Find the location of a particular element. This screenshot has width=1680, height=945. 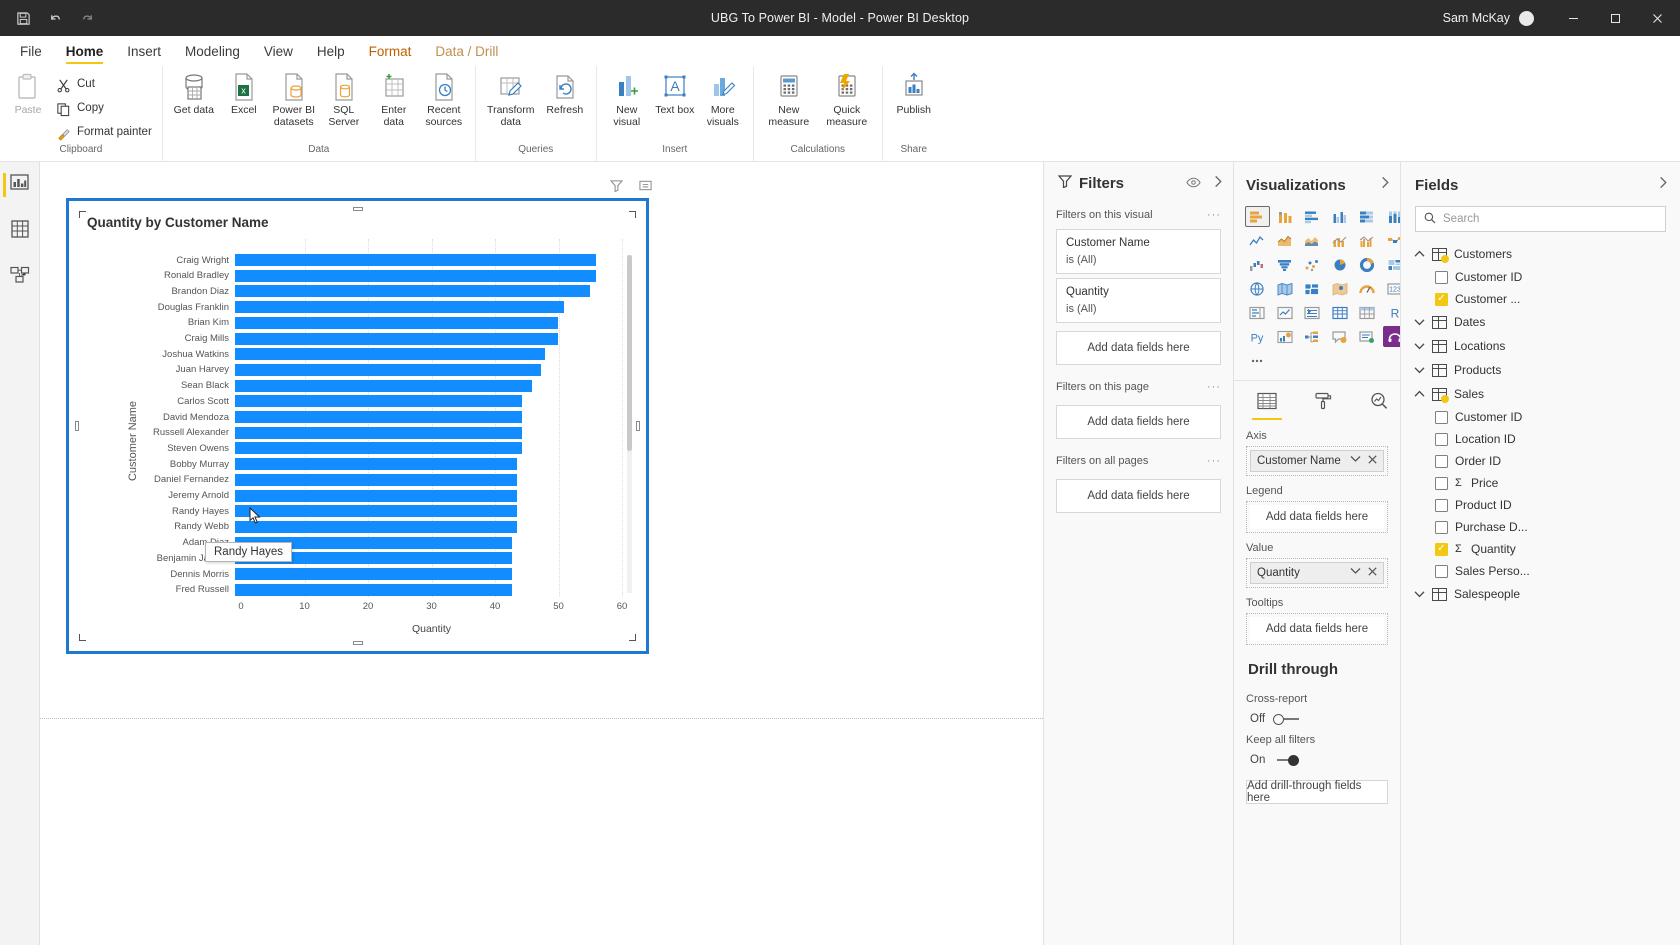

bar-row: Fred Russell is located at coordinates (364, 590).